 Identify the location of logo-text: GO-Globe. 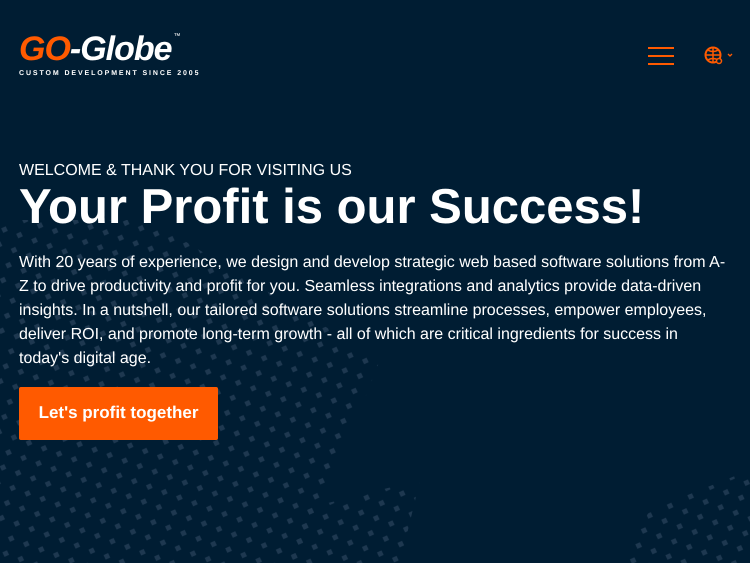
(95, 49).